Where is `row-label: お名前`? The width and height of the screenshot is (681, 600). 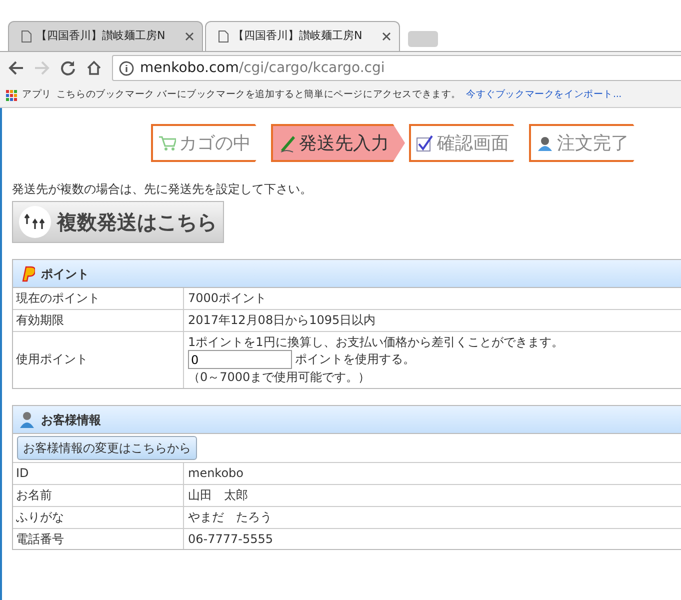
row-label: お名前 is located at coordinates (98, 495).